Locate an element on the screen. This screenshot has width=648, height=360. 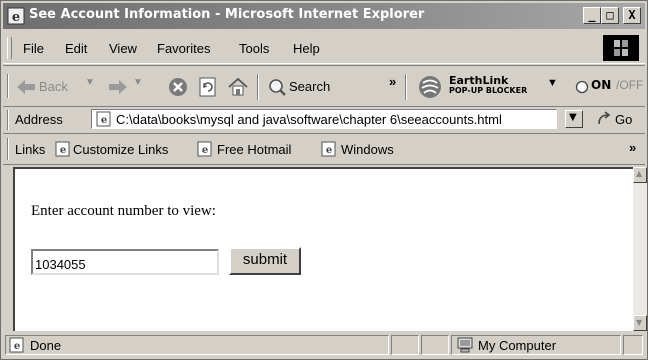
status-text: Done is located at coordinates (46, 345).